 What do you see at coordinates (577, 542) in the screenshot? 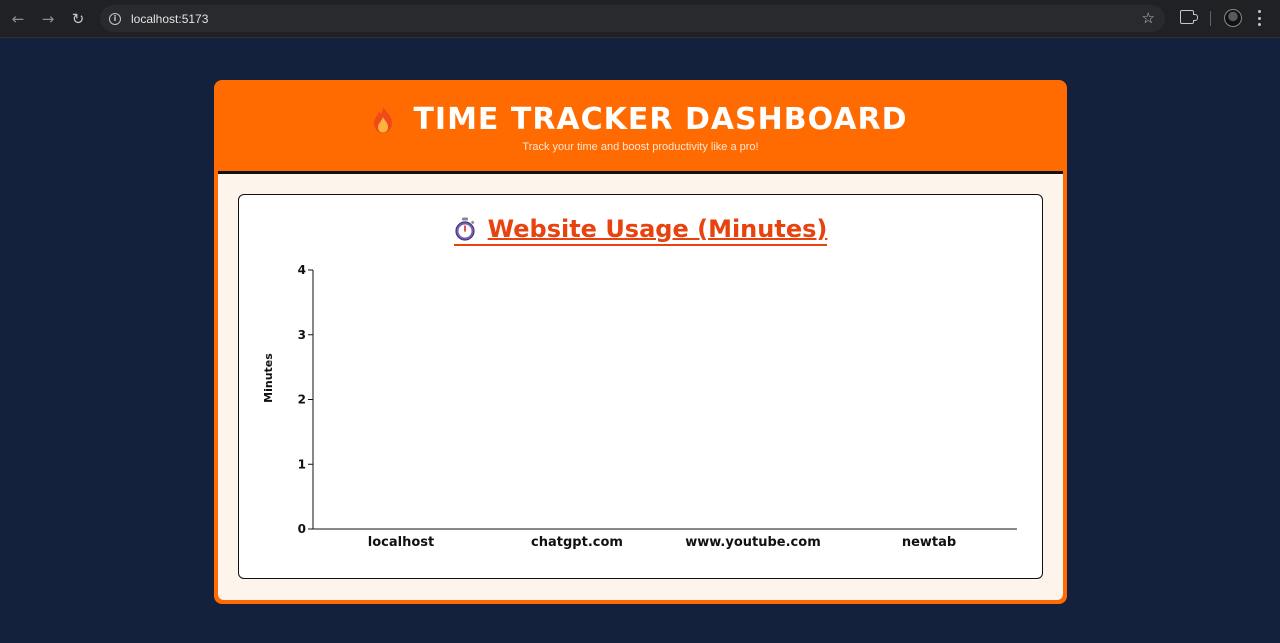
I see `x-tick-label: chatgpt.com` at bounding box center [577, 542].